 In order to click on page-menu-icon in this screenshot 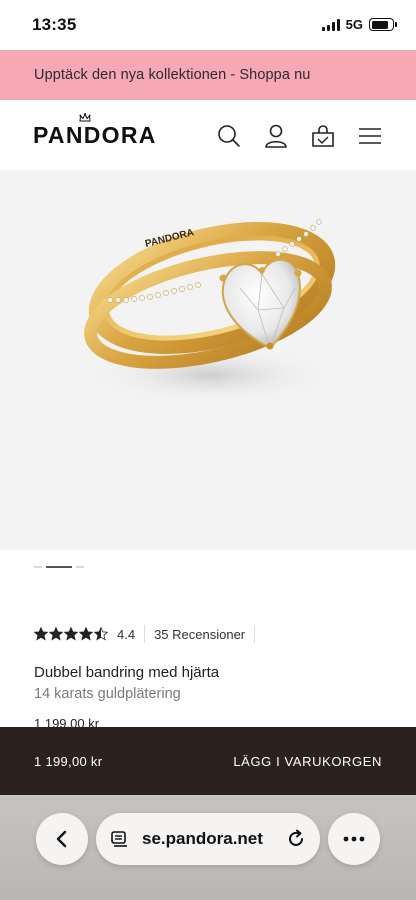, I will do `click(120, 839)`.